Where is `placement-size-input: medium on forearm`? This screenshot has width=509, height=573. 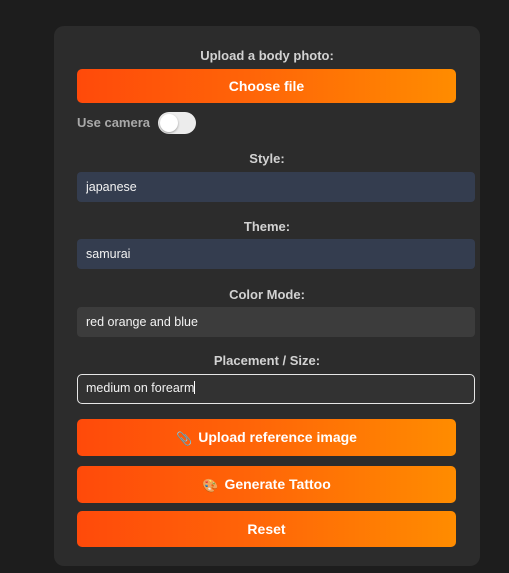 placement-size-input: medium on forearm is located at coordinates (276, 389).